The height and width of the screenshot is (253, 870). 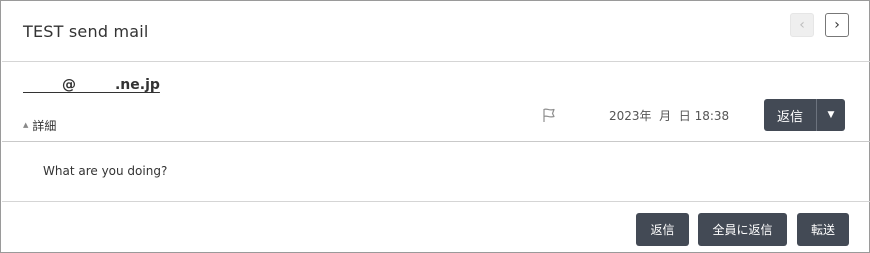 I want to click on reply-split-button: 返信 ▼, so click(x=804, y=115).